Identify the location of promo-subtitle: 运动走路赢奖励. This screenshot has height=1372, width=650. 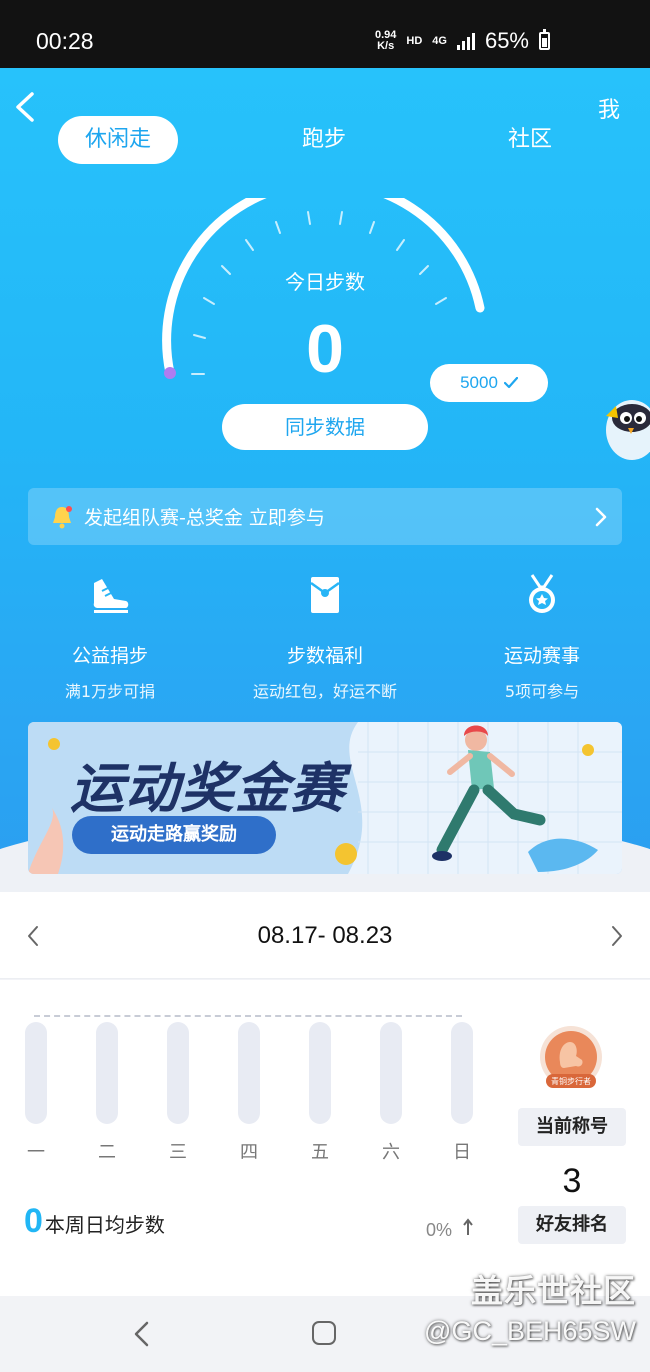
(174, 835).